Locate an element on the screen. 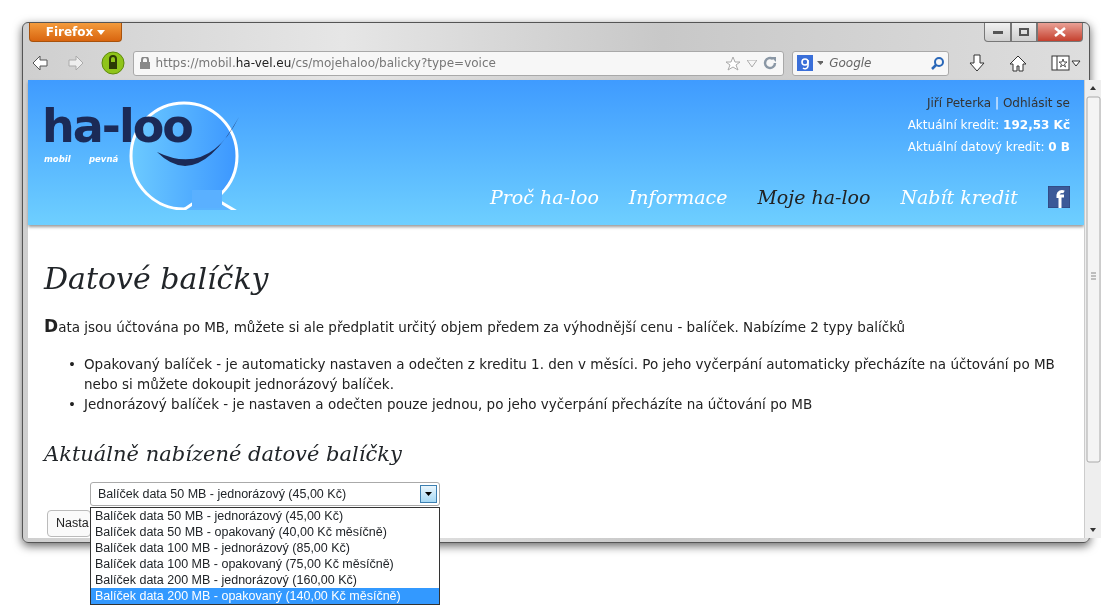  bullet-text: Opakovaný balíček - je automaticky nastaven a odečten z kreditu 1. den v měsíci. Po jeho vyčerpání automaticky přecházíte na účtování po MB nebo si můžete dokoupit jednorázový balíček. is located at coordinates (569, 374).